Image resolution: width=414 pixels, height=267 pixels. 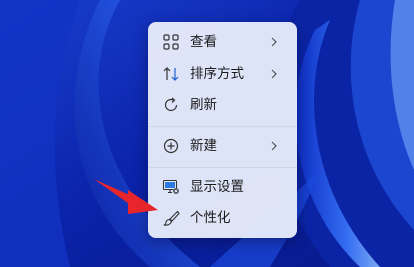 I want to click on menu-item-new: 新建, so click(x=222, y=146).